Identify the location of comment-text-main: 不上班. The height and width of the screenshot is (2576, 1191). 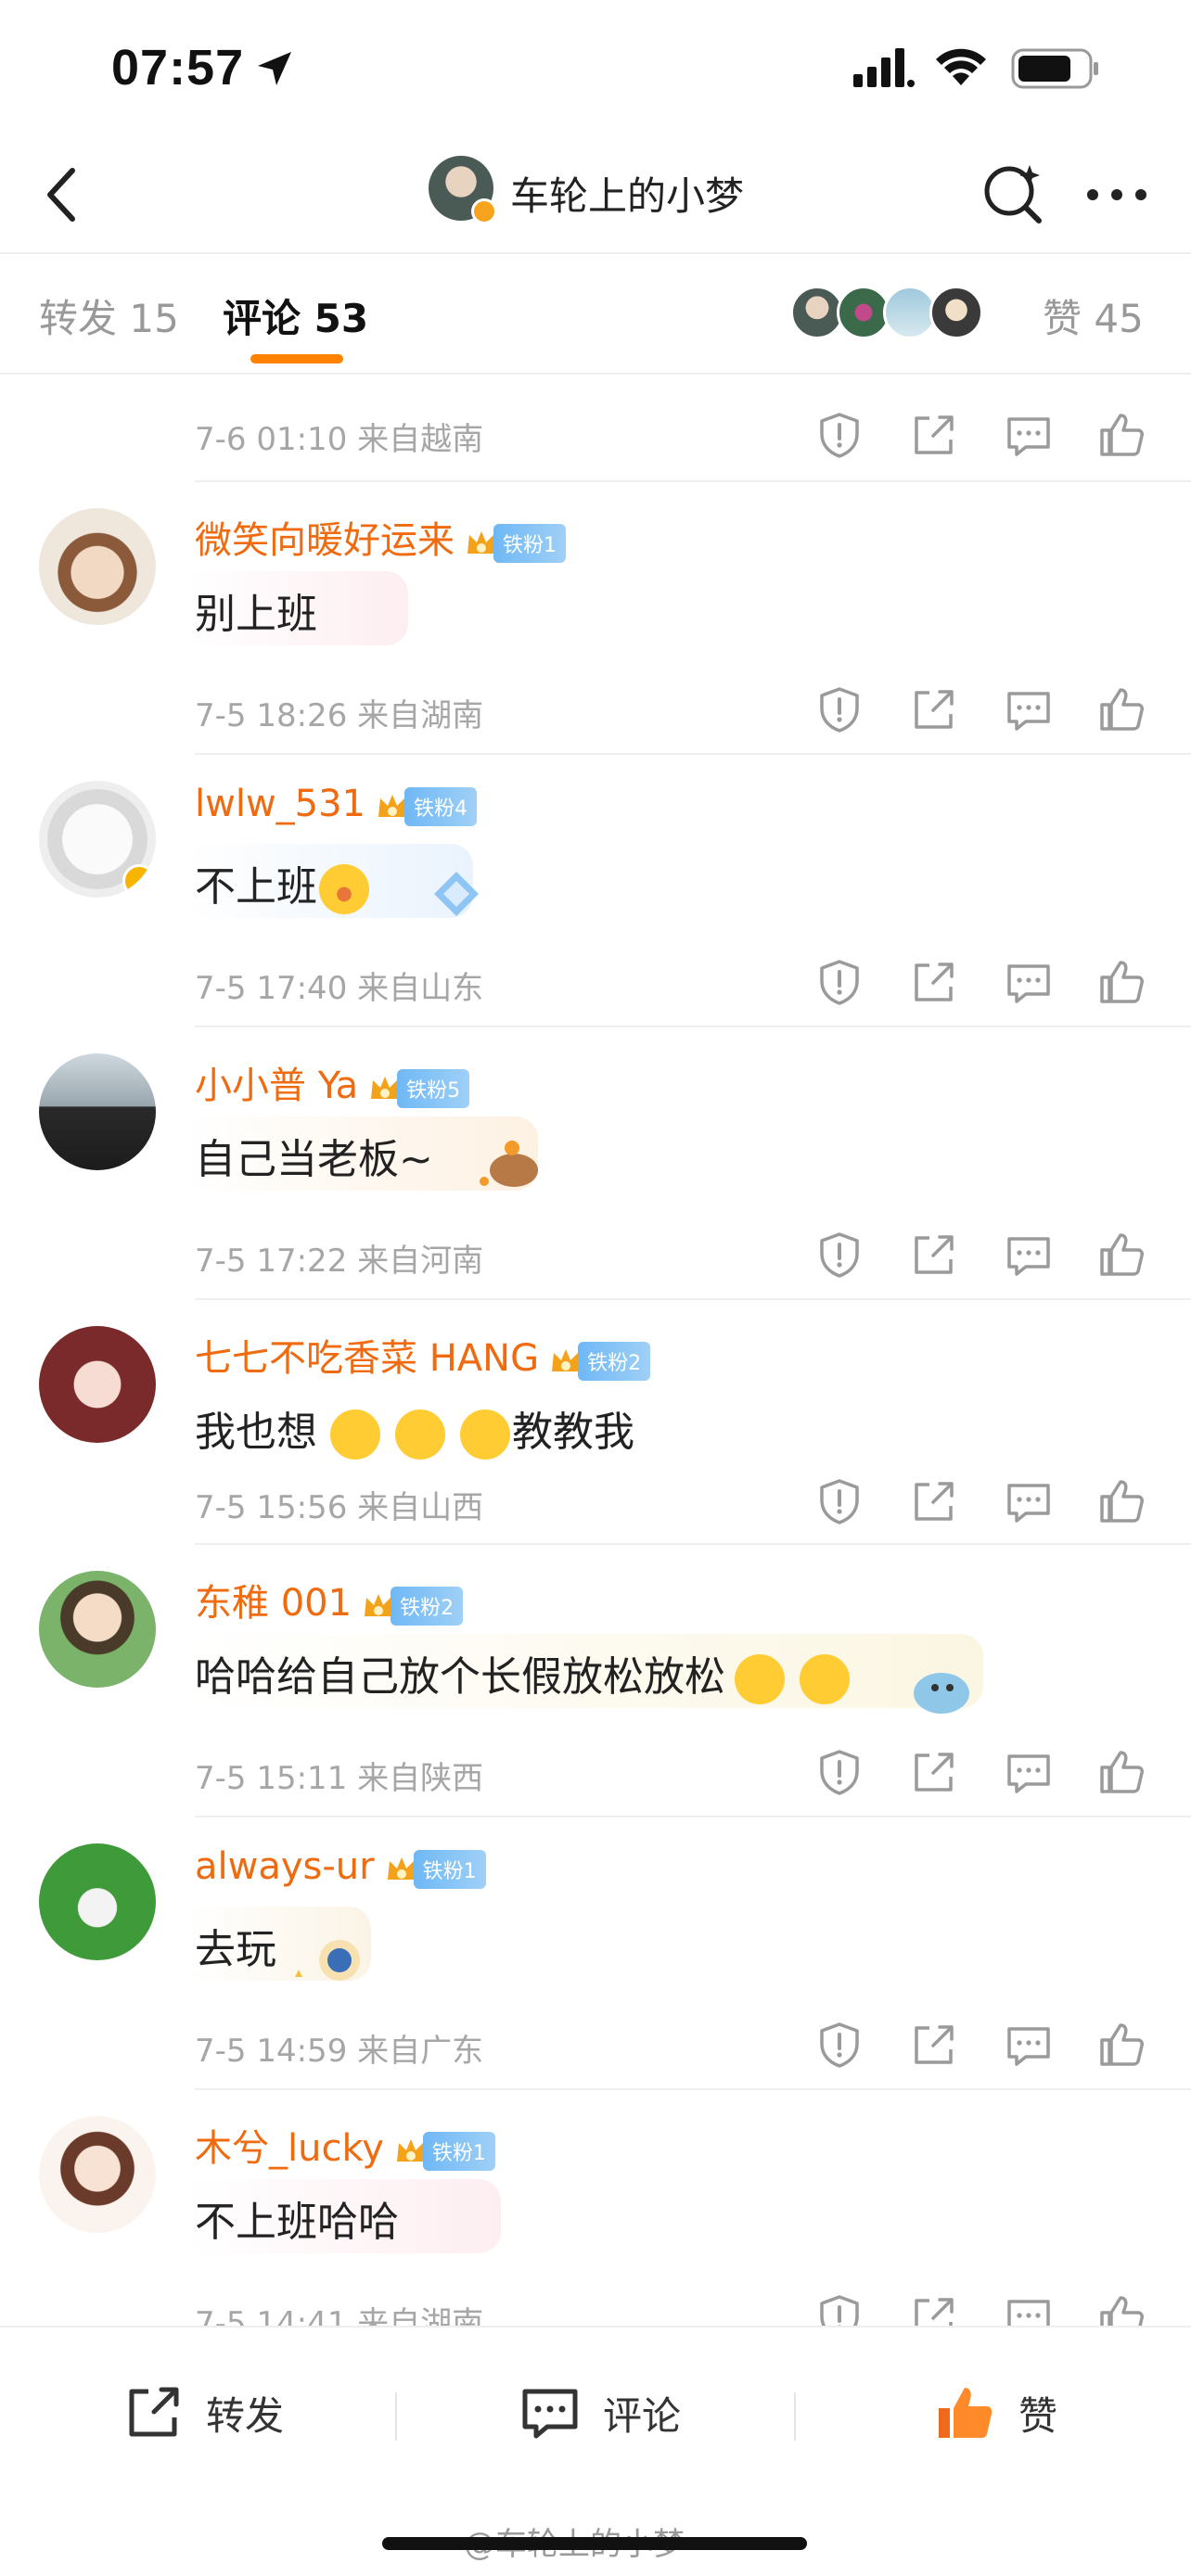
(256, 887).